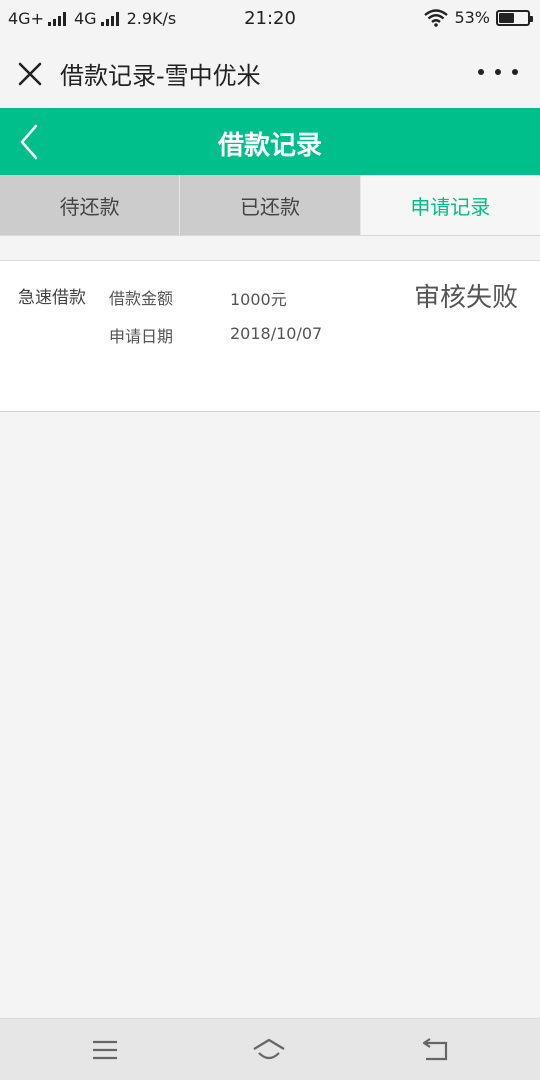  What do you see at coordinates (160, 76) in the screenshot?
I see `webview-title: 借款记录-雪中优米` at bounding box center [160, 76].